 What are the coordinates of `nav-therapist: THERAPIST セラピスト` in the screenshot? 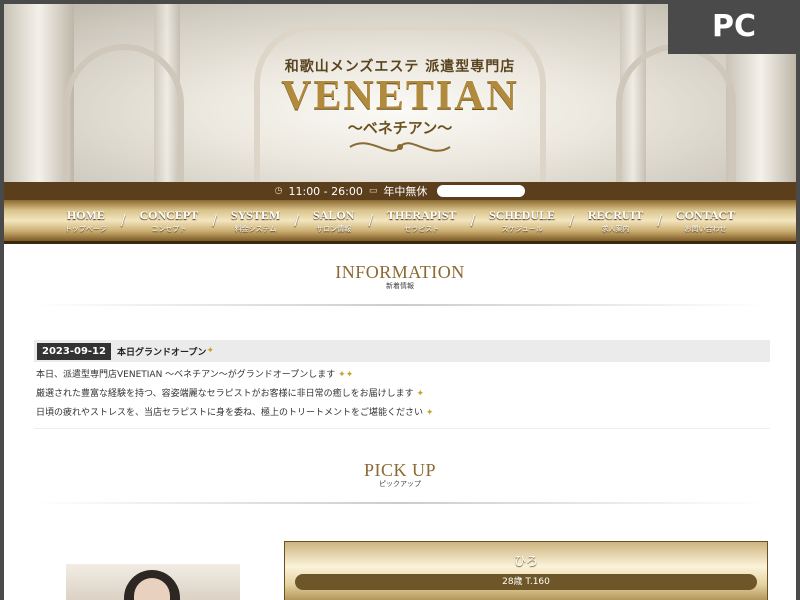 It's located at (421, 221).